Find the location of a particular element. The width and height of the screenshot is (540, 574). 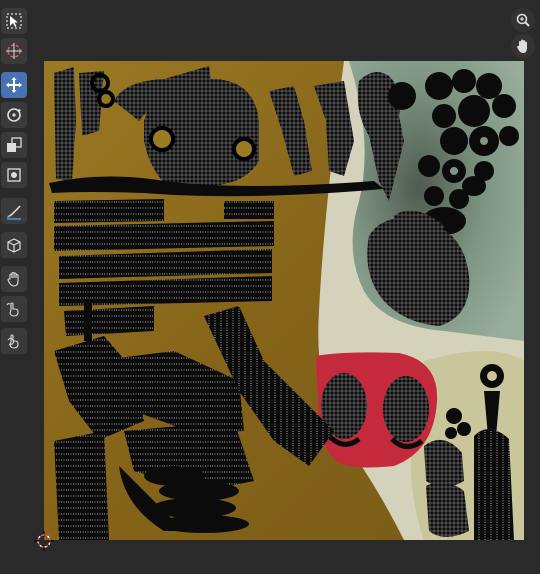

grab-tool is located at coordinates (14, 279).